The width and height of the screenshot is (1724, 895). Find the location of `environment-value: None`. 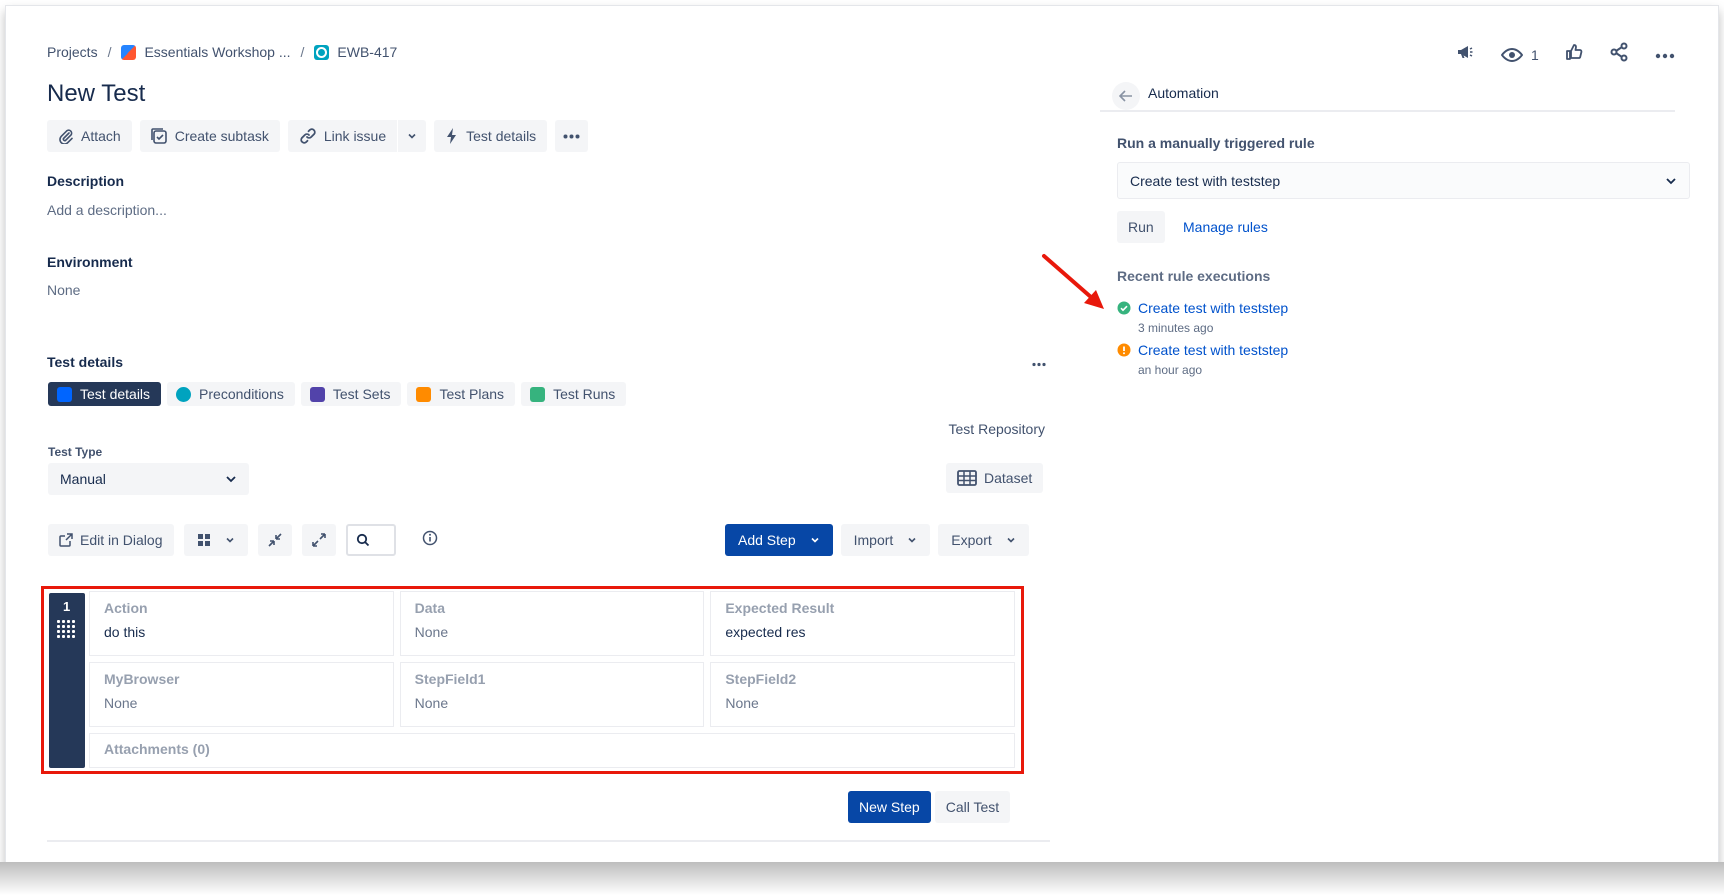

environment-value: None is located at coordinates (63, 290).